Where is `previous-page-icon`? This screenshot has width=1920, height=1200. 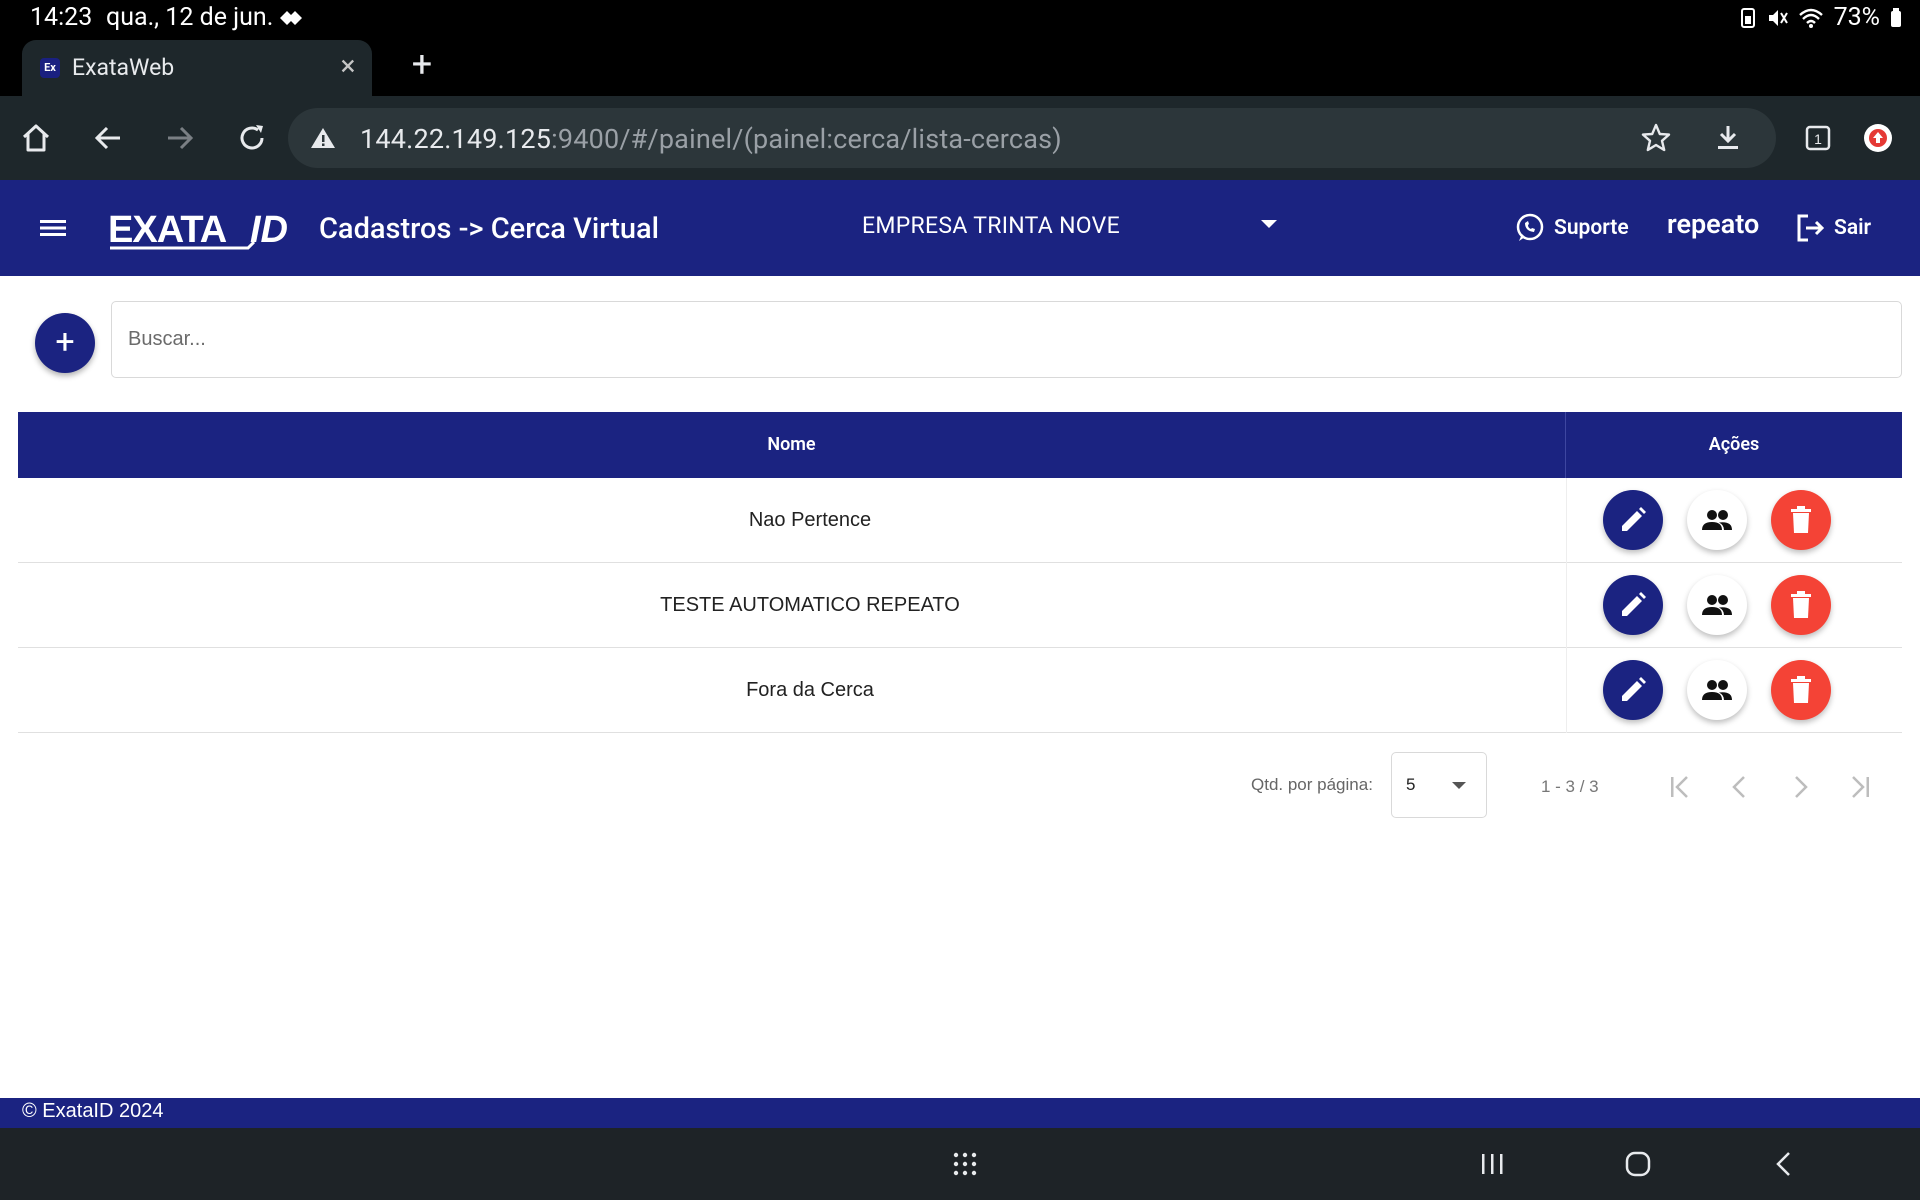
previous-page-icon is located at coordinates (1740, 787).